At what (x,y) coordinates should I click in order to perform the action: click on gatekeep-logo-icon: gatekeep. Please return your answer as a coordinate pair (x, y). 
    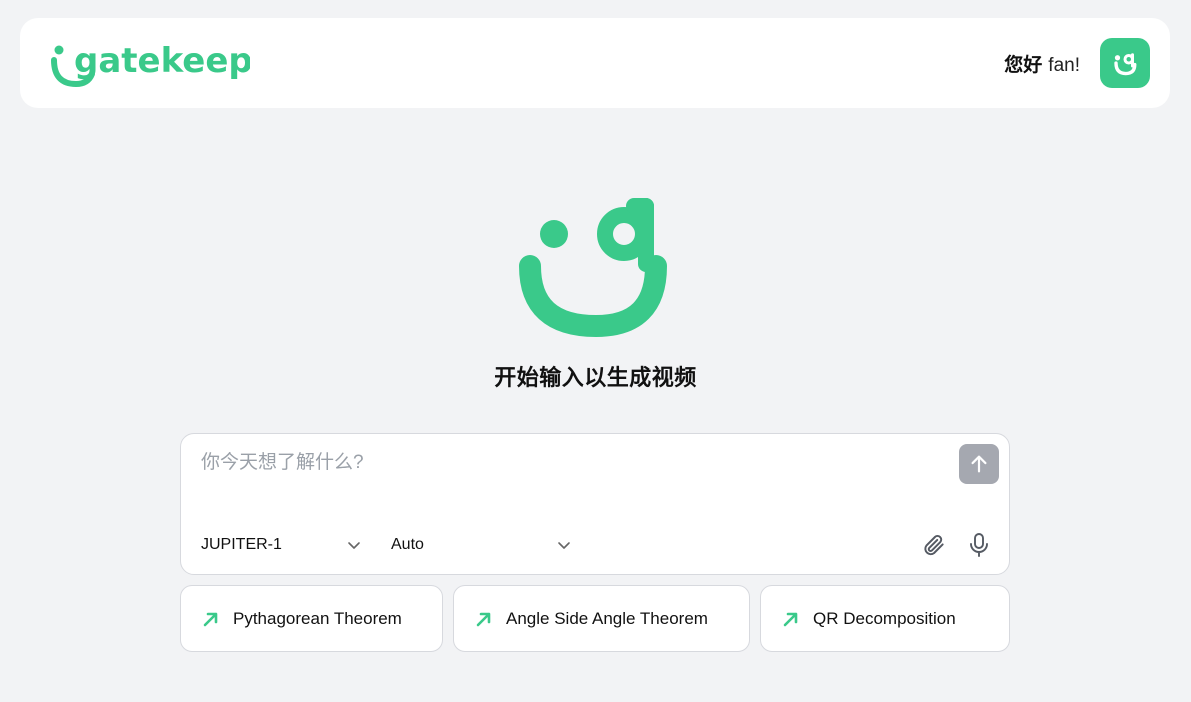
    Looking at the image, I should click on (150, 64).